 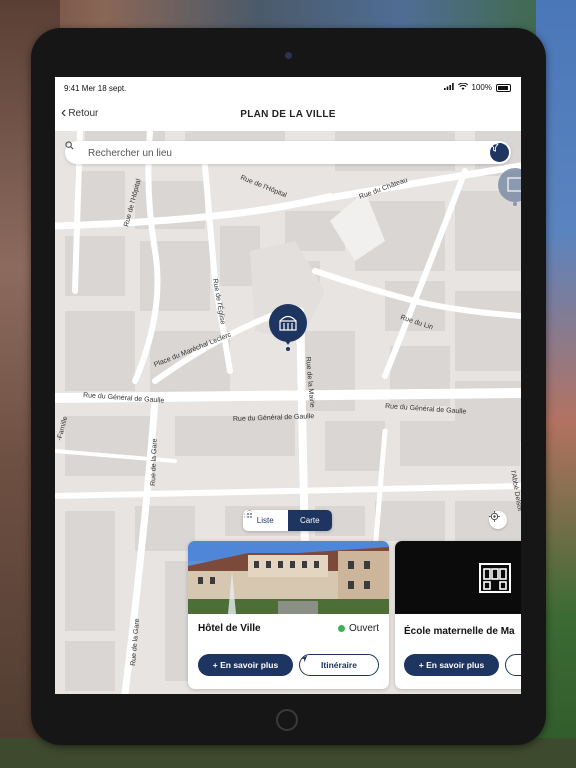 I want to click on camera-icon, so click(x=288, y=55).